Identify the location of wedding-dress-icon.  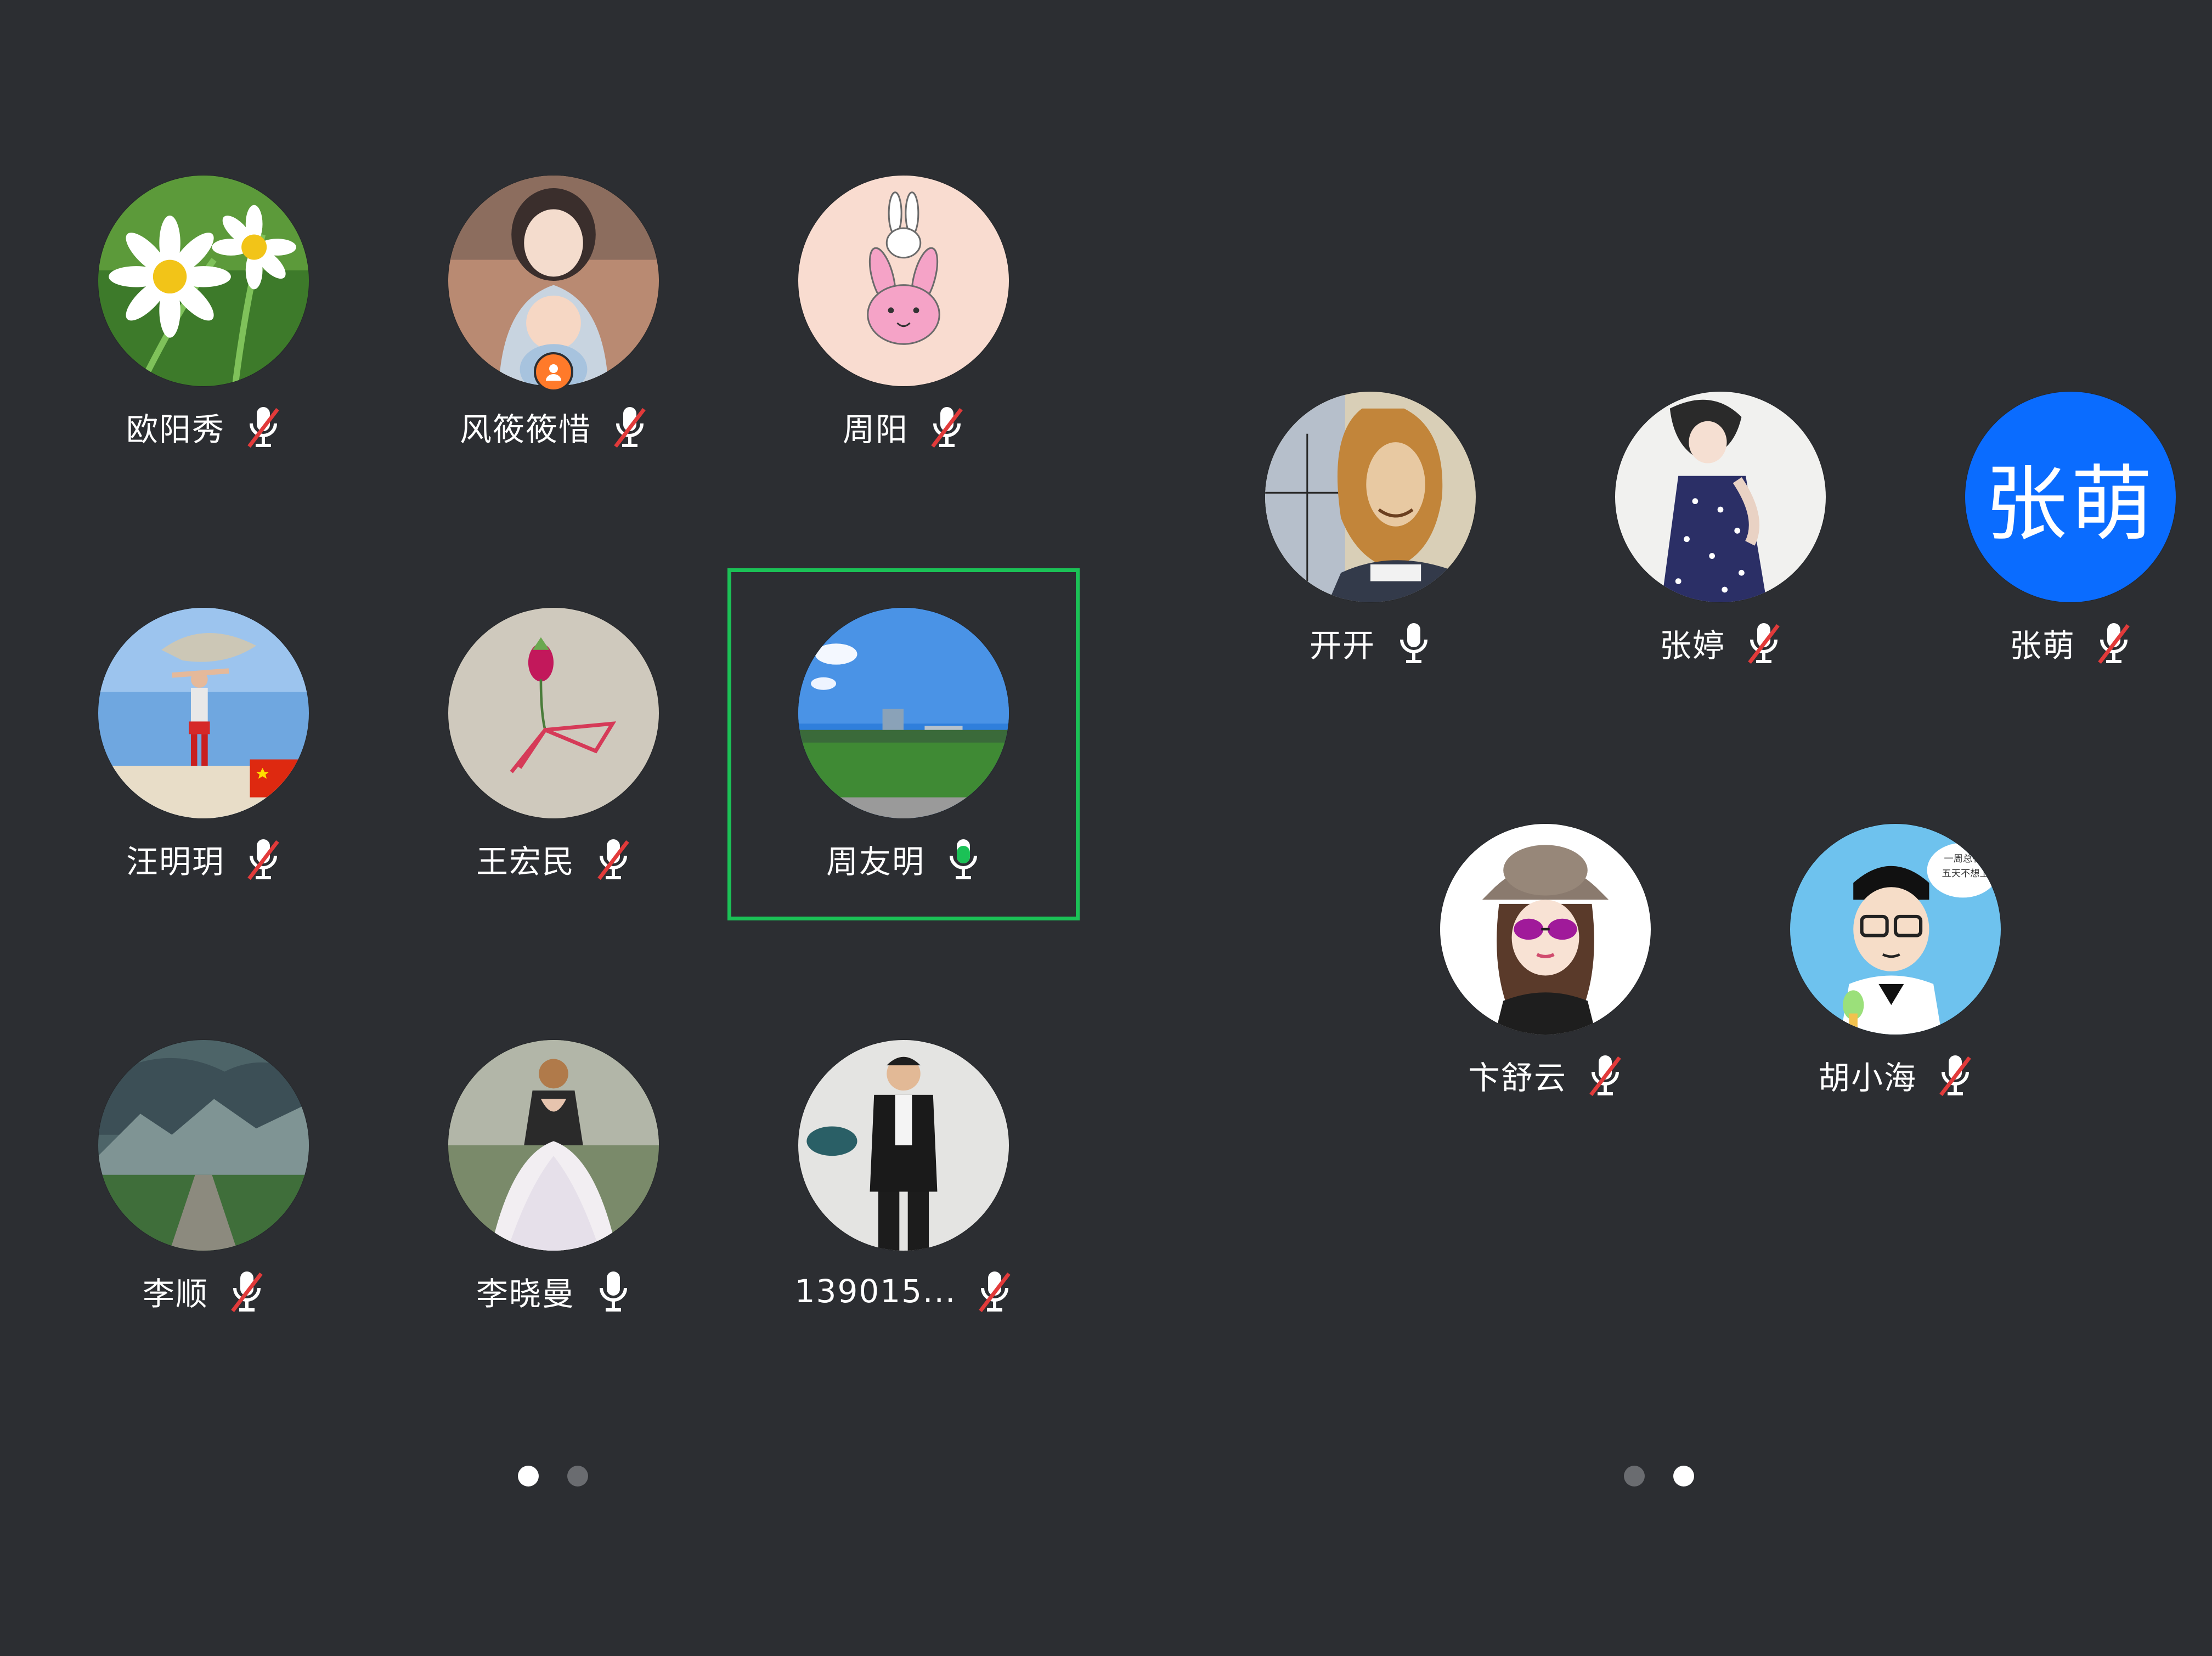
(553, 1146).